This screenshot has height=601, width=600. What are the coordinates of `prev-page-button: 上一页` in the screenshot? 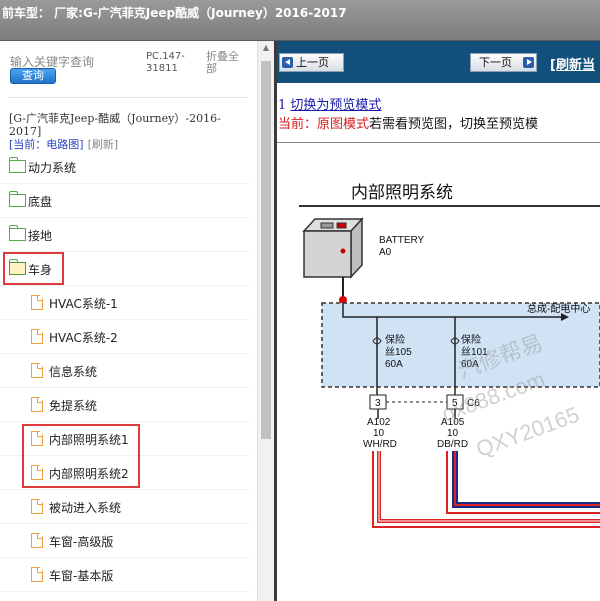 It's located at (311, 62).